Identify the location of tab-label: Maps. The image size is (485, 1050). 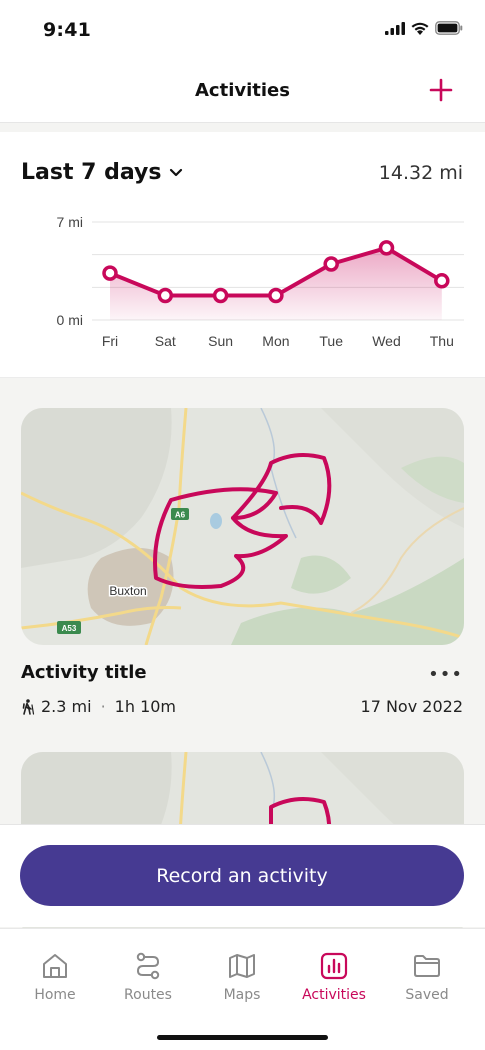
(242, 995).